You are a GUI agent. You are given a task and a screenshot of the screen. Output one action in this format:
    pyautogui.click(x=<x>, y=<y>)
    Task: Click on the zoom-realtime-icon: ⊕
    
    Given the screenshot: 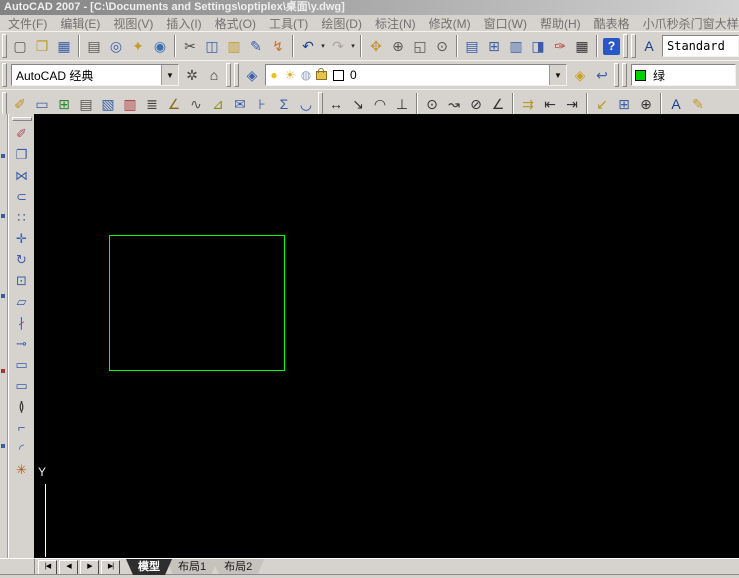 What is the action you would take?
    pyautogui.click(x=398, y=46)
    